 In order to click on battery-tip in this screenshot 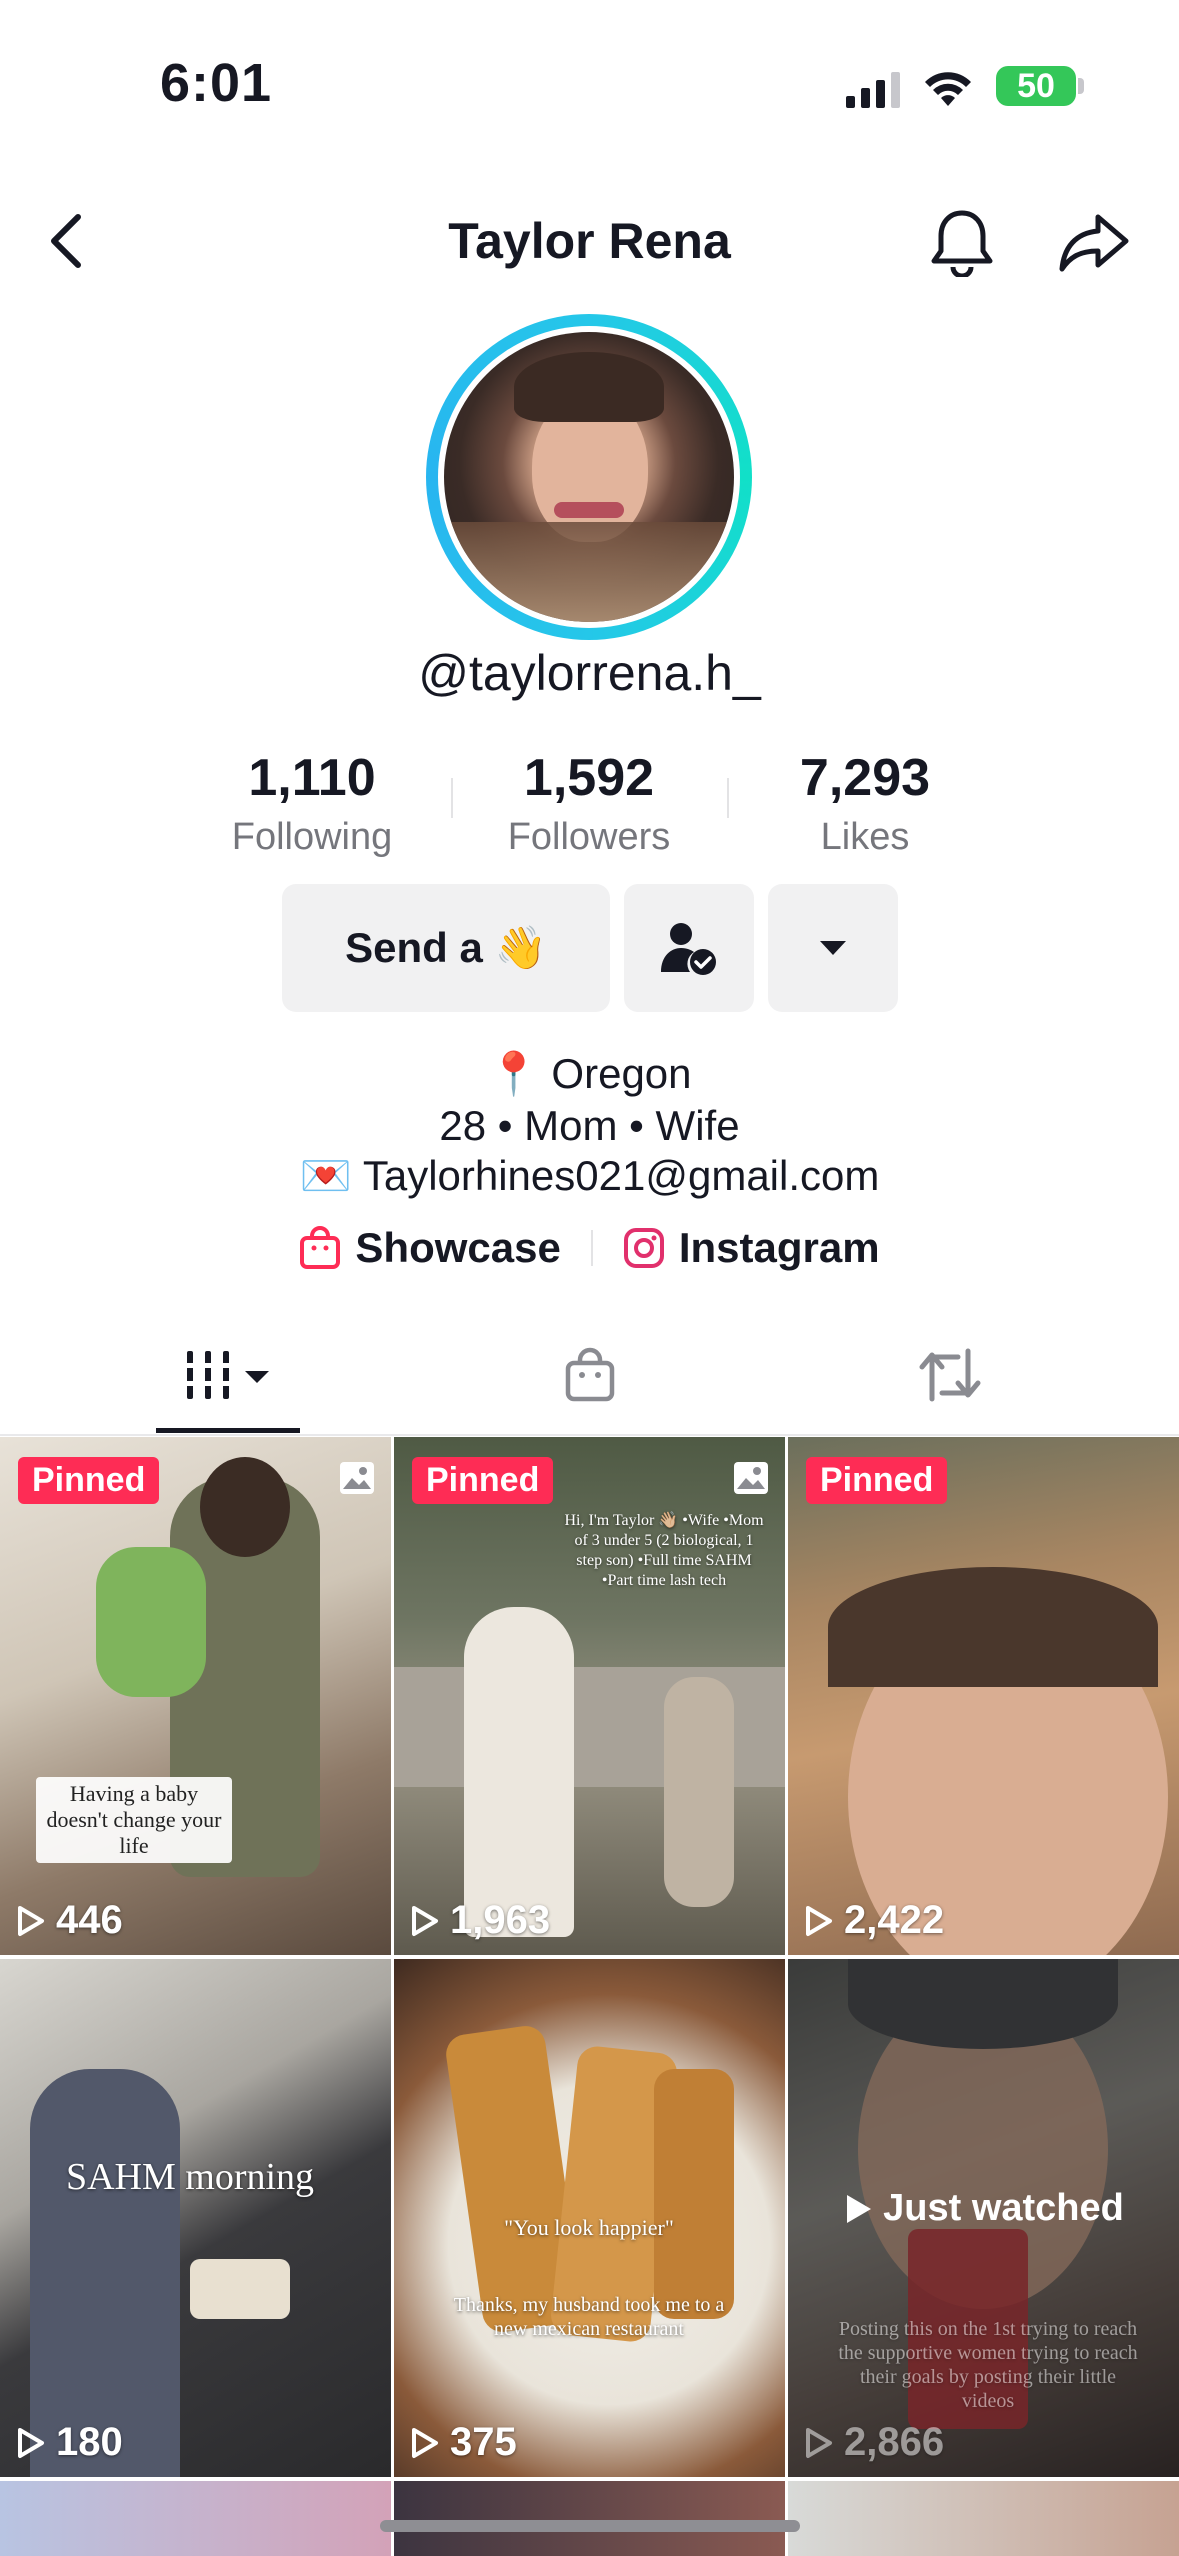, I will do `click(1081, 86)`.